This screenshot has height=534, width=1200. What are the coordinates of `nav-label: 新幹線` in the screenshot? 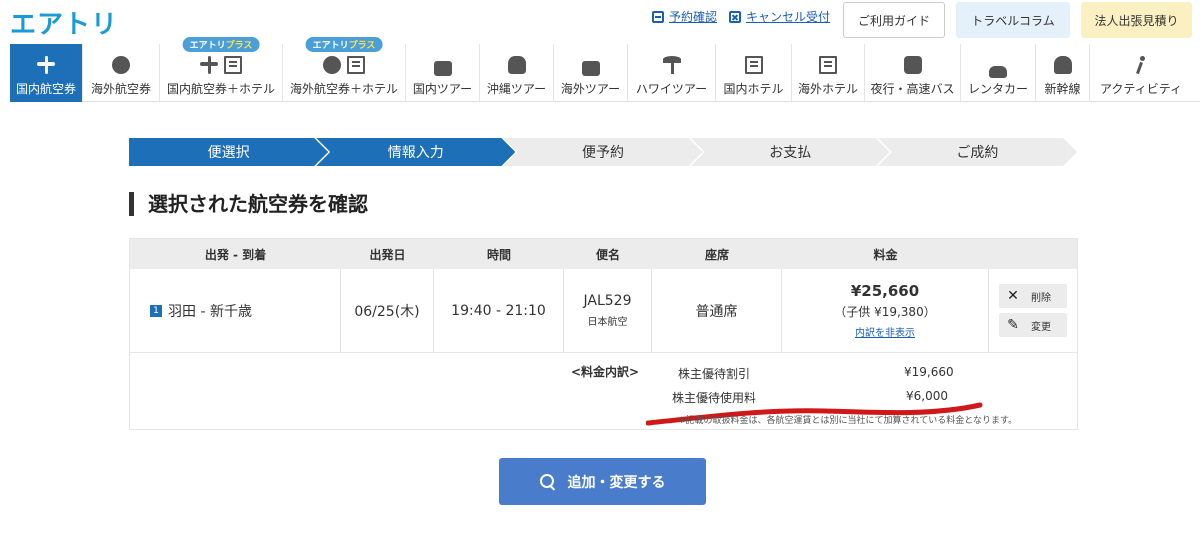 It's located at (1062, 89).